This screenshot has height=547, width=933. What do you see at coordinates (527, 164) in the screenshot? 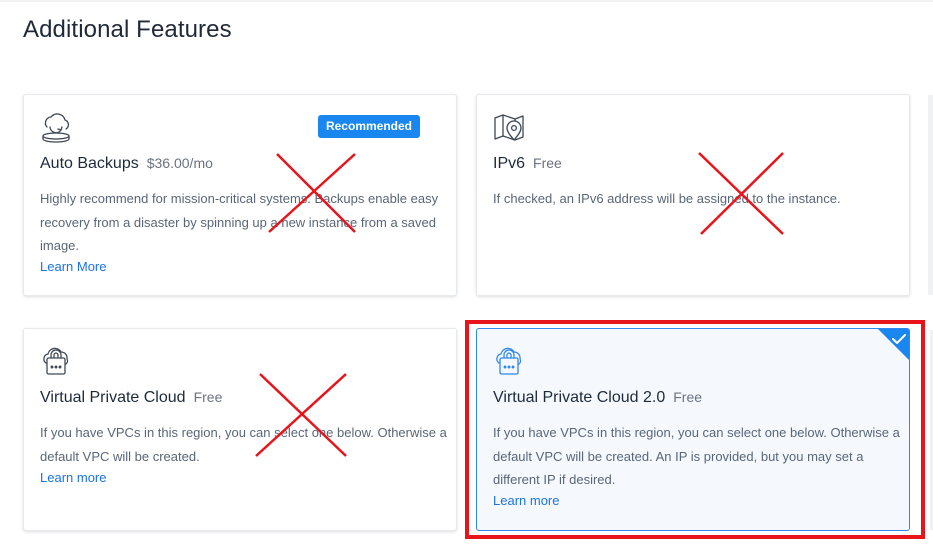
I see `title-row: IPv6 Free` at bounding box center [527, 164].